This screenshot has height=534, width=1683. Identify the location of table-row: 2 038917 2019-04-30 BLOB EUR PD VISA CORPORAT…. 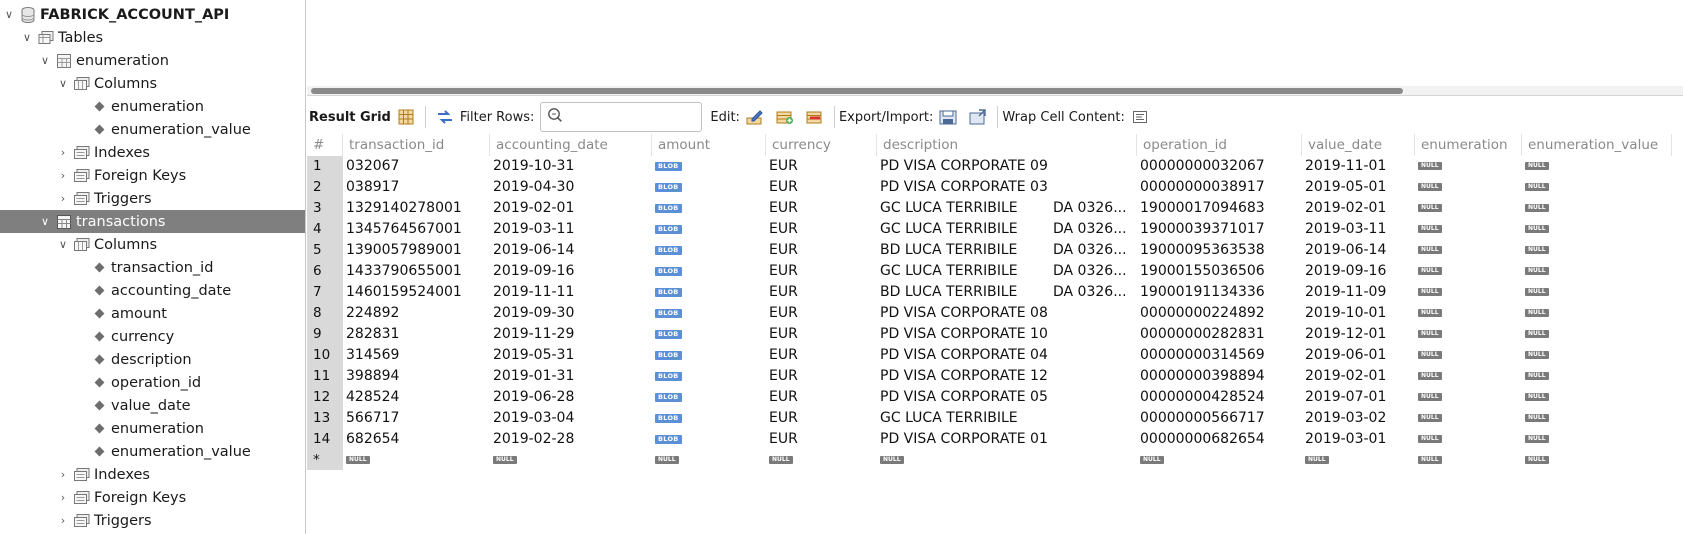
(995, 187).